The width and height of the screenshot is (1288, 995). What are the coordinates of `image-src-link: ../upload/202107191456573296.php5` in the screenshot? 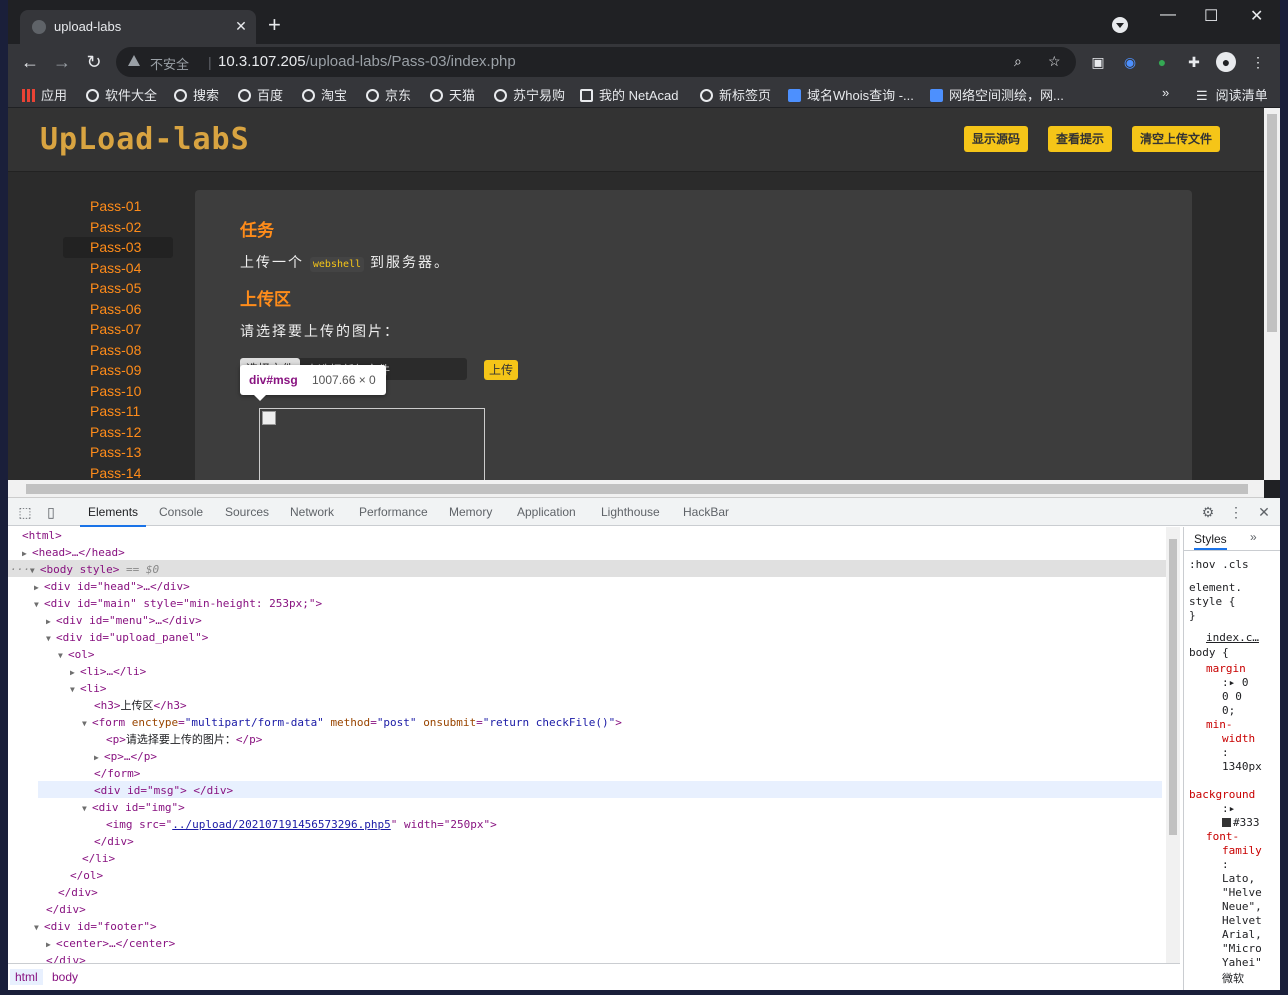 It's located at (281, 824).